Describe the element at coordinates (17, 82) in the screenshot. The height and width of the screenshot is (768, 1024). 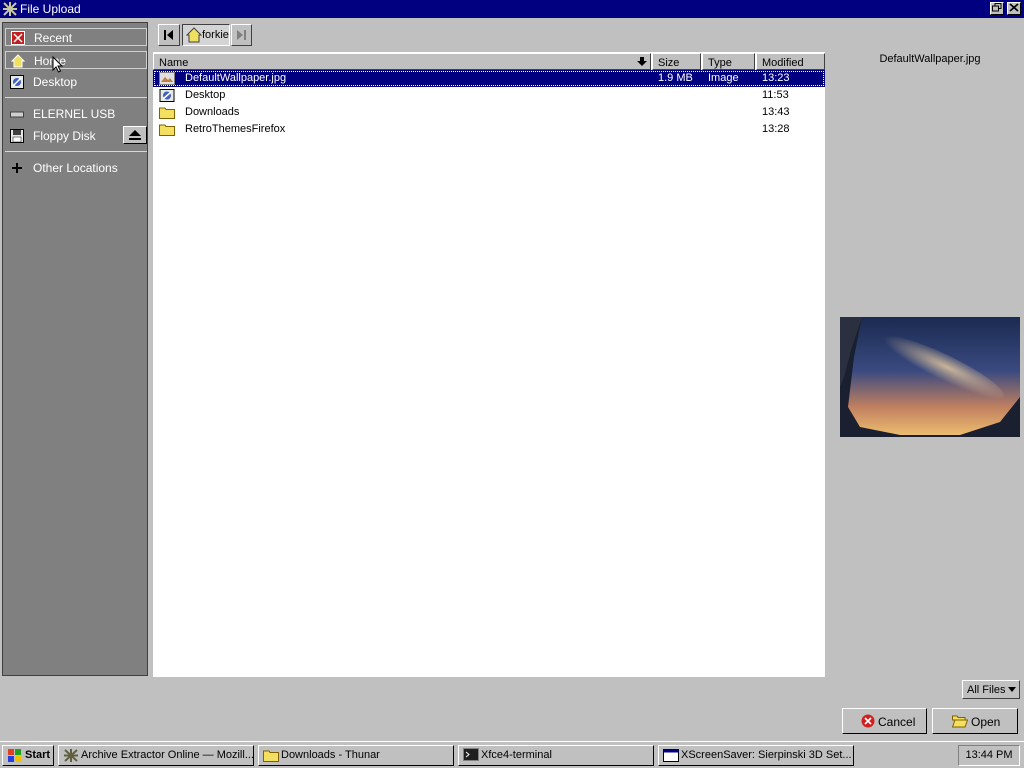
I see `desktop-icon` at that location.